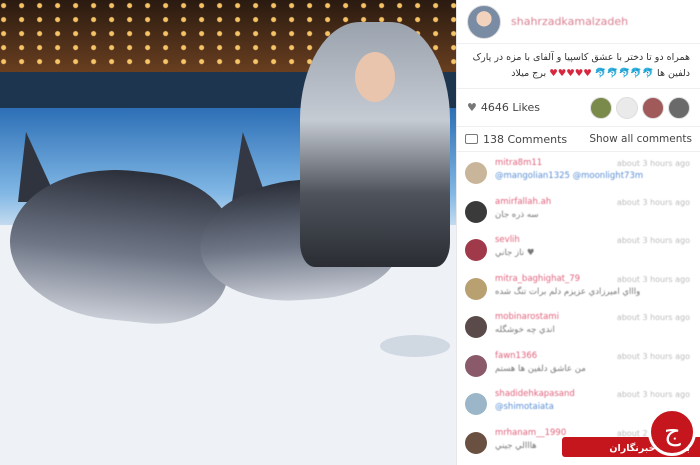 The height and width of the screenshot is (465, 700). I want to click on comment-item: amirfallah.ah سه ذره جان about 3 hours ago, so click(578, 212).